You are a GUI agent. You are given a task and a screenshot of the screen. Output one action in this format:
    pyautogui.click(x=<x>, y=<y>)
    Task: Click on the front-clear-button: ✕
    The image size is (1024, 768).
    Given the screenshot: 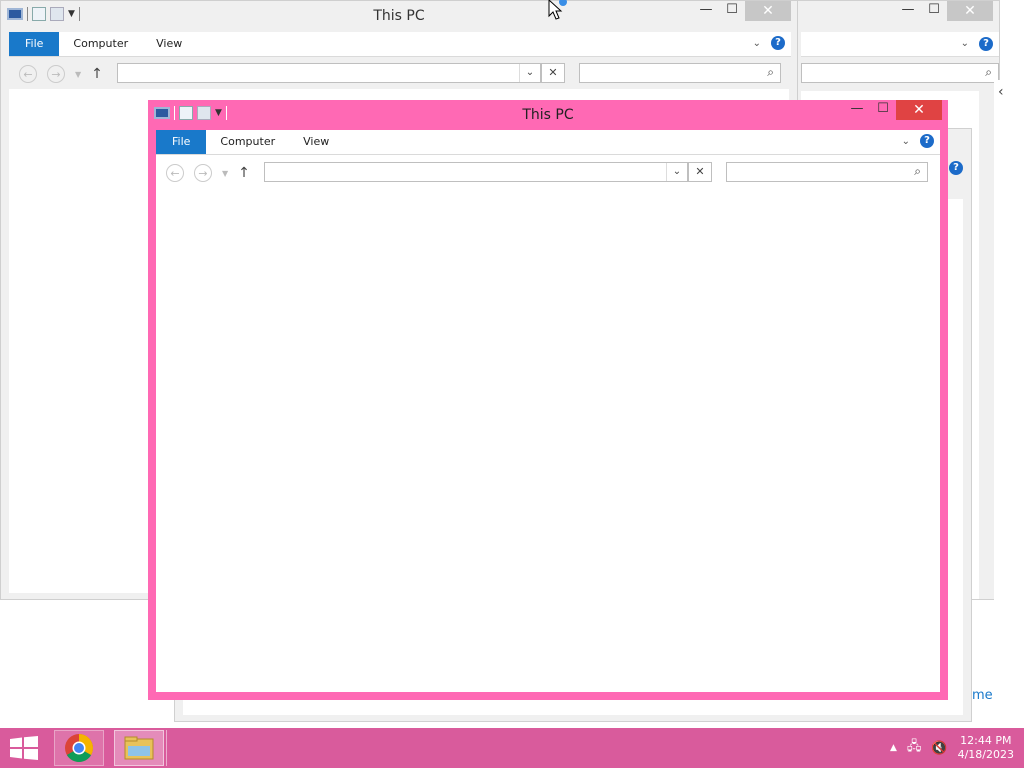 What is the action you would take?
    pyautogui.click(x=700, y=172)
    